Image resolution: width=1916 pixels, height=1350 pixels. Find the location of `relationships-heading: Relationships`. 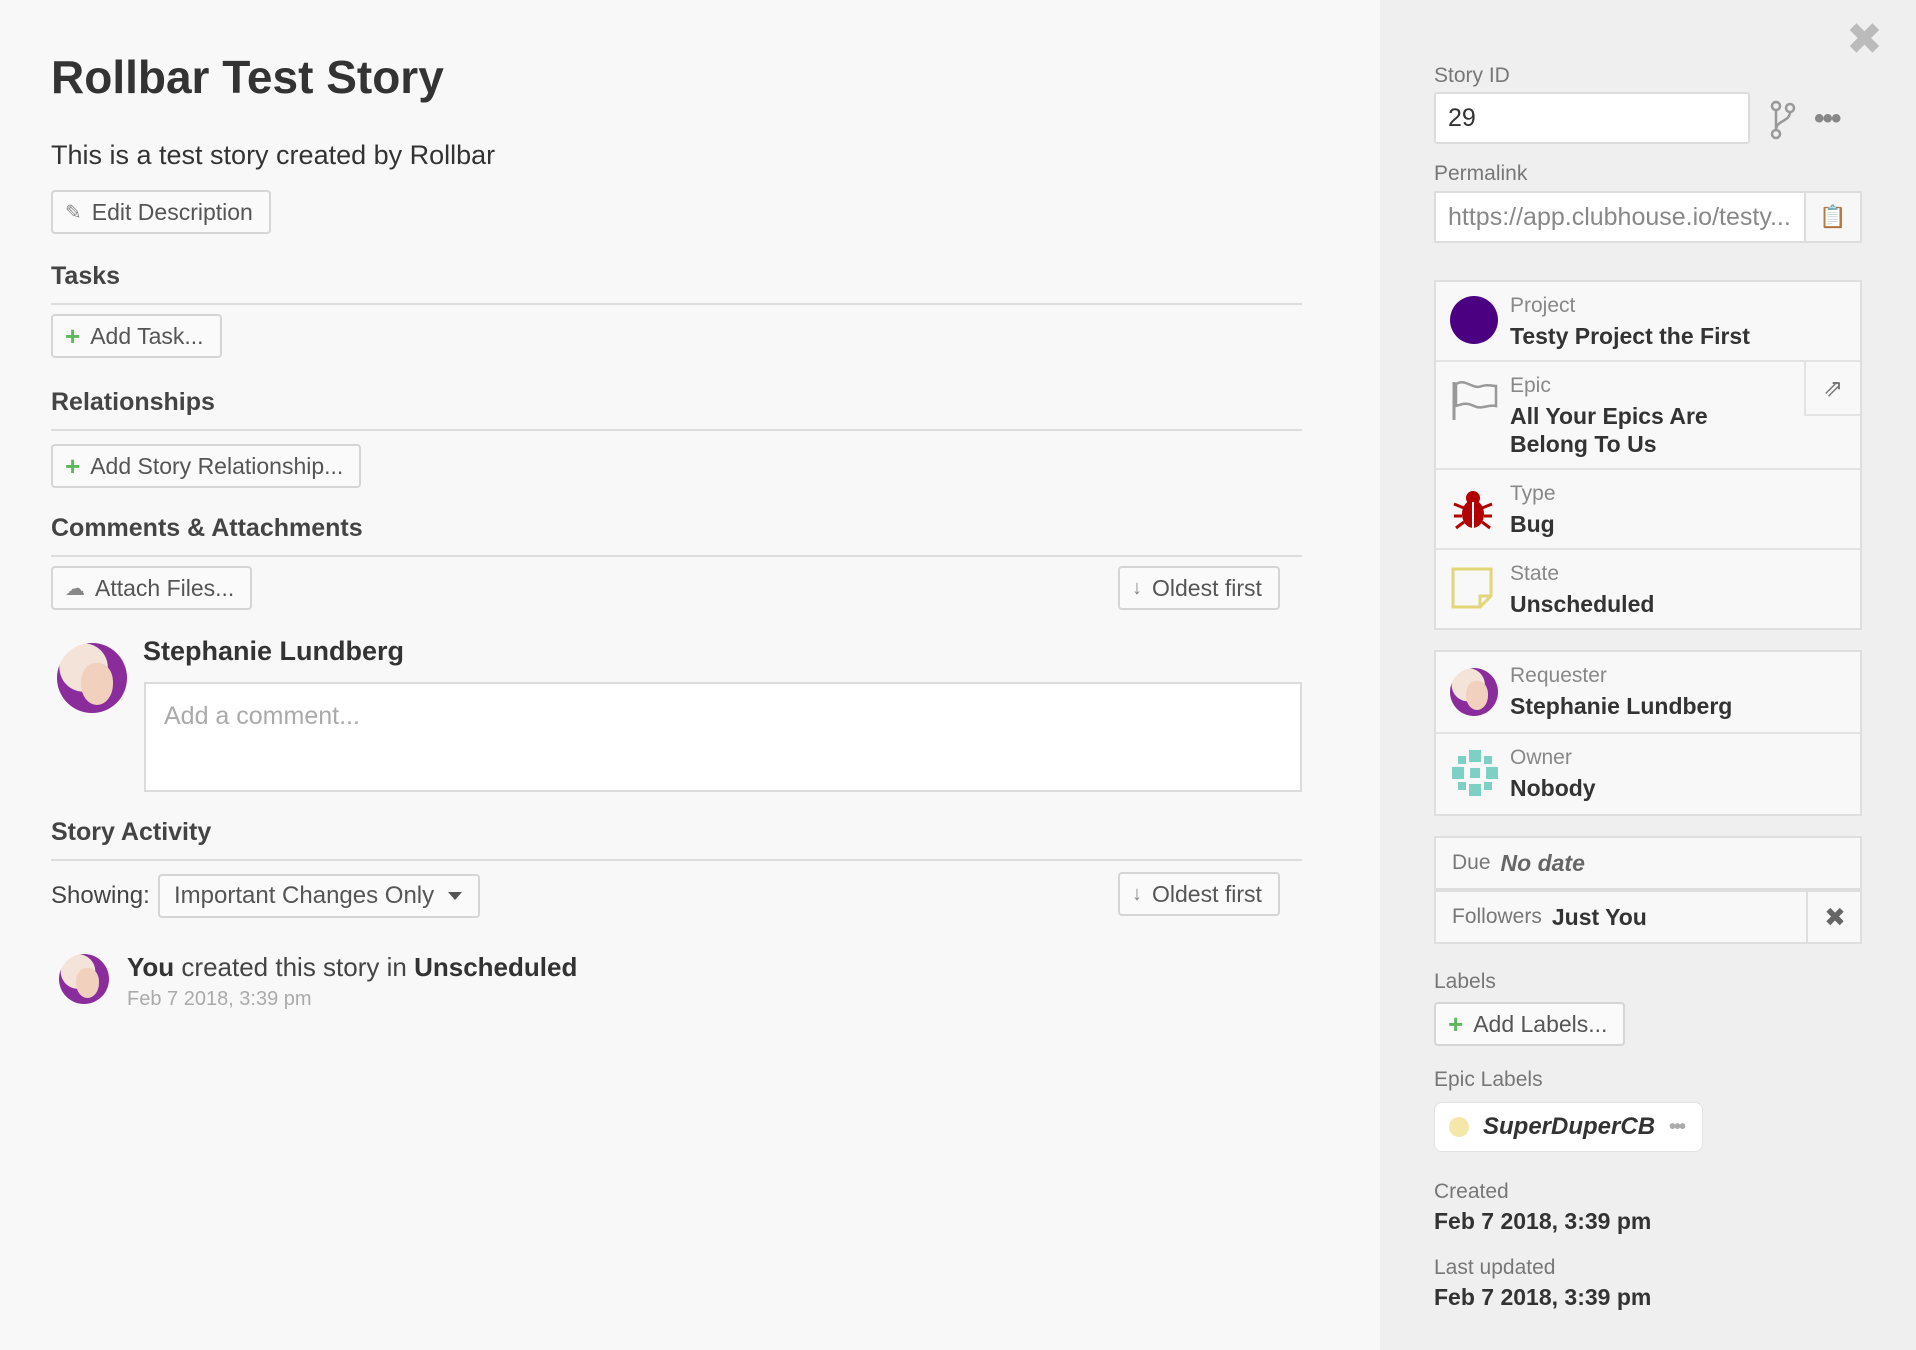

relationships-heading: Relationships is located at coordinates (676, 409).